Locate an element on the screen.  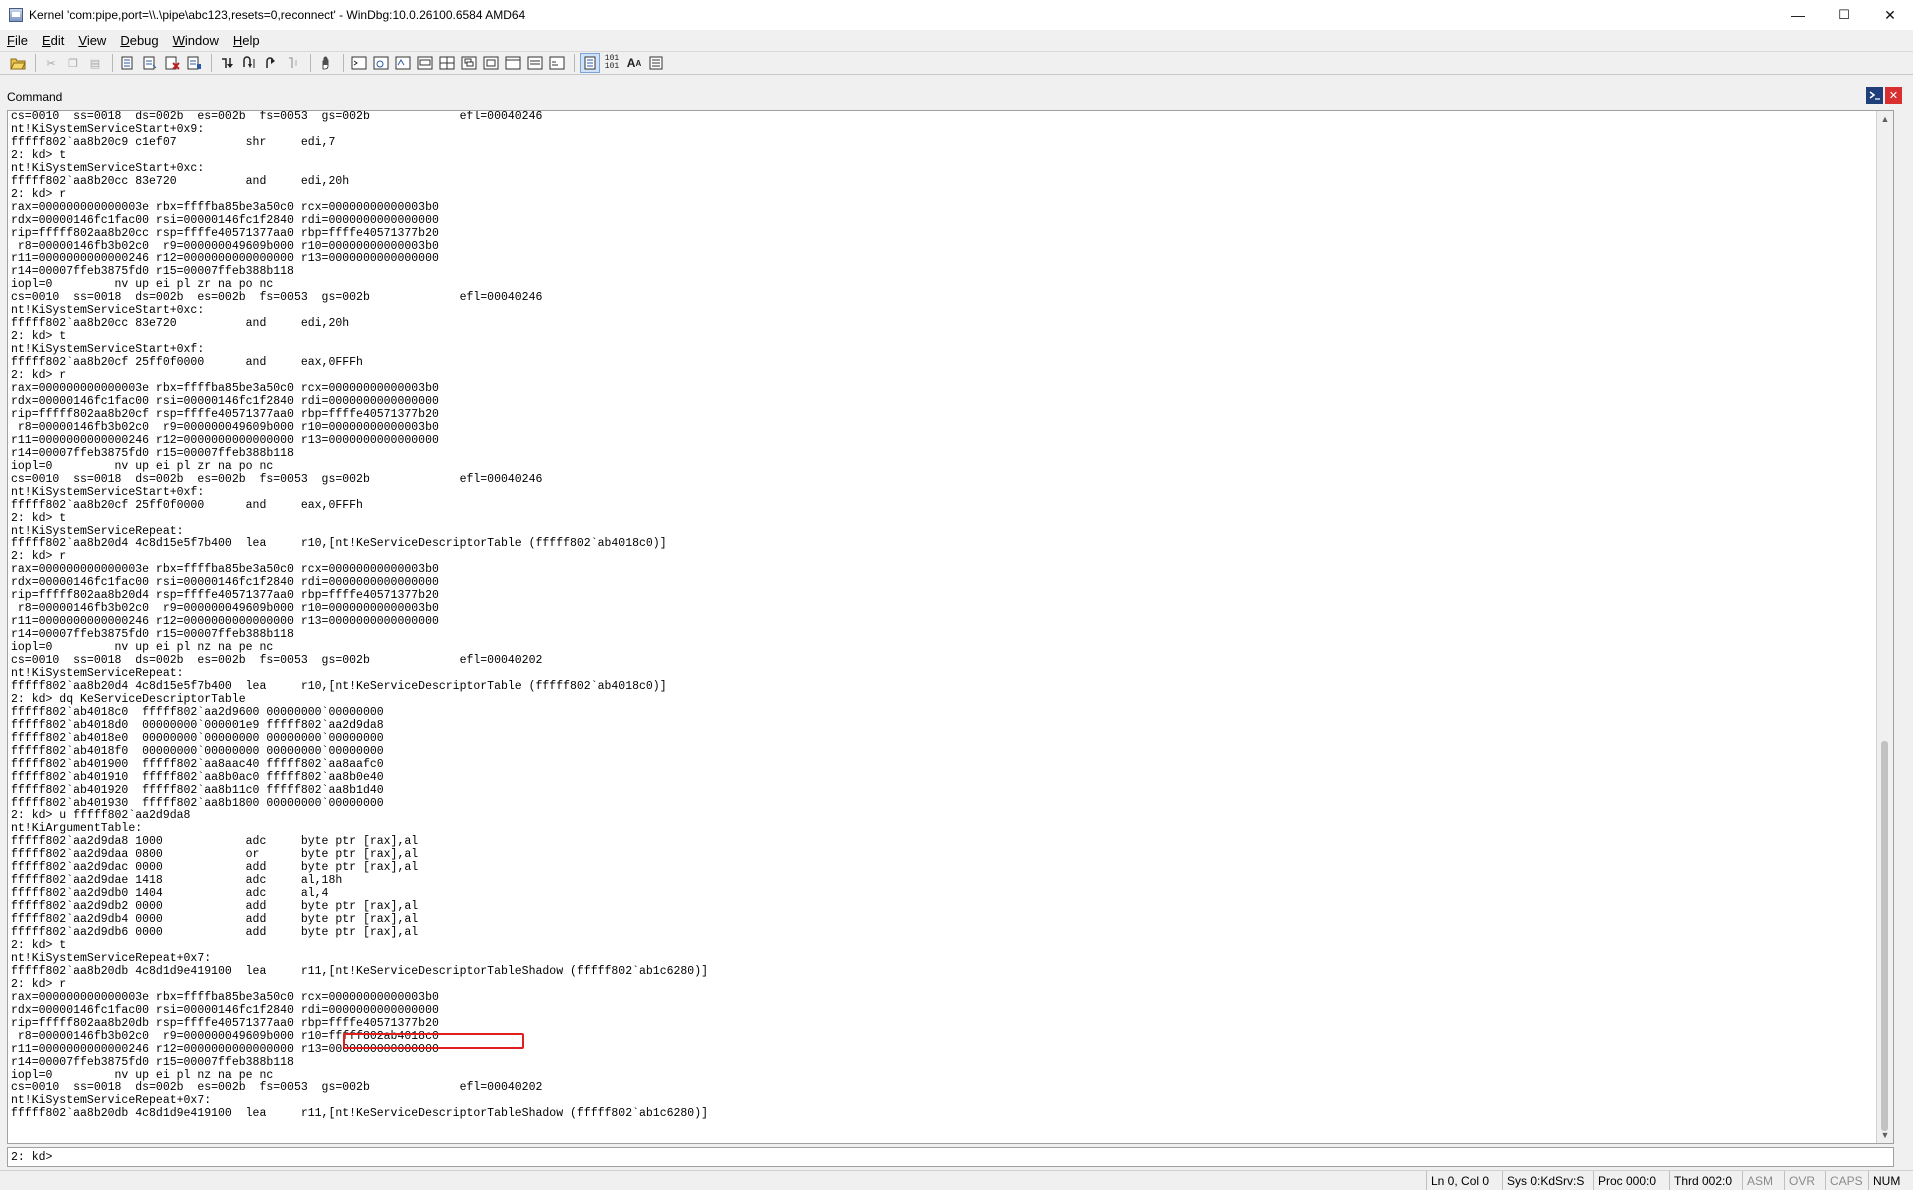
command-window-icon is located at coordinates (359, 63).